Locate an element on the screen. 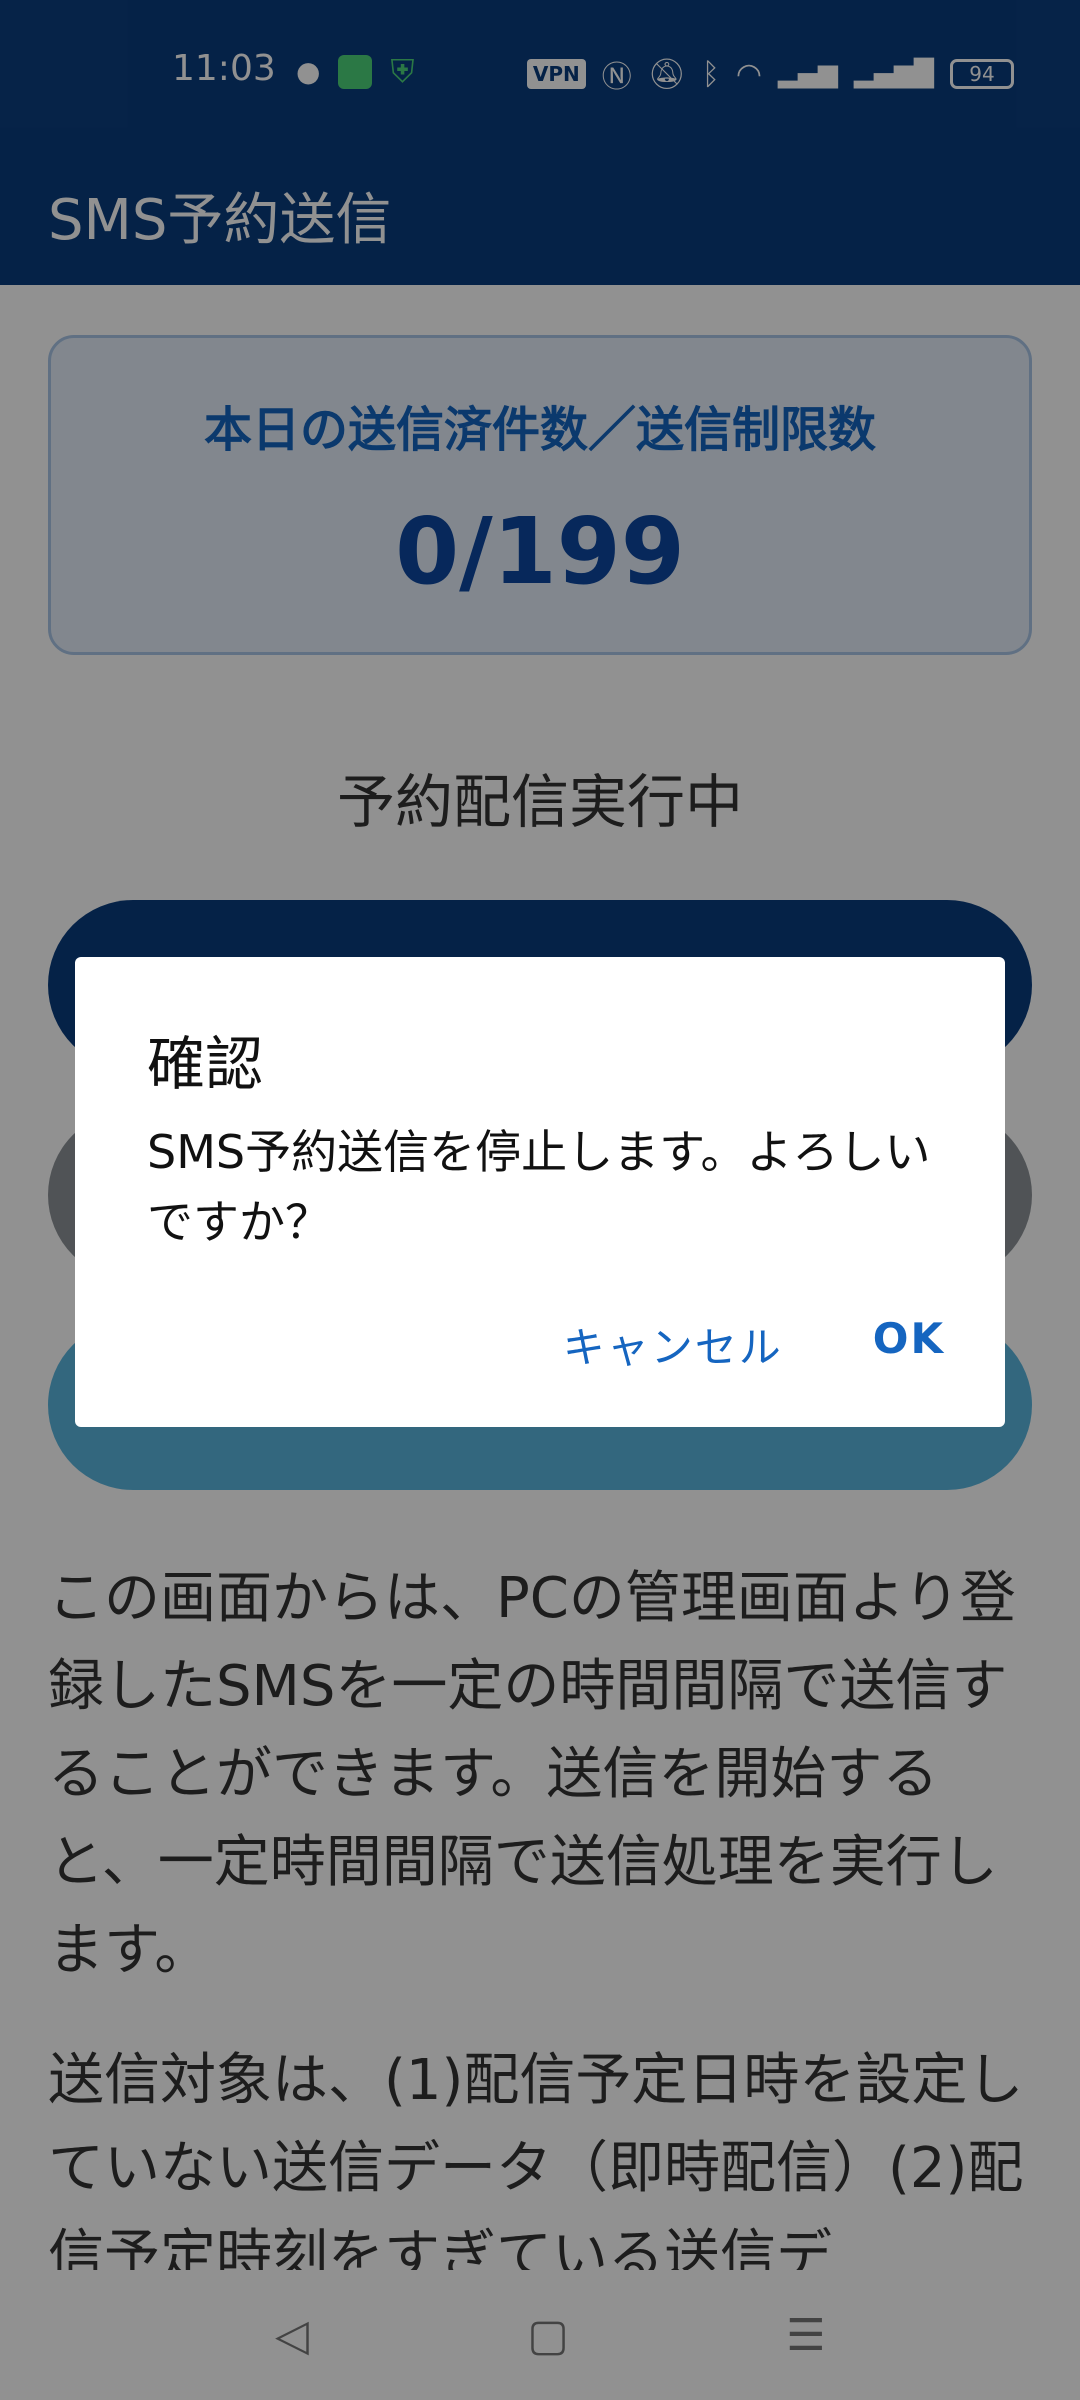 The height and width of the screenshot is (2400, 1080). dialog-actions: キャンセル OK is located at coordinates (754, 1344).